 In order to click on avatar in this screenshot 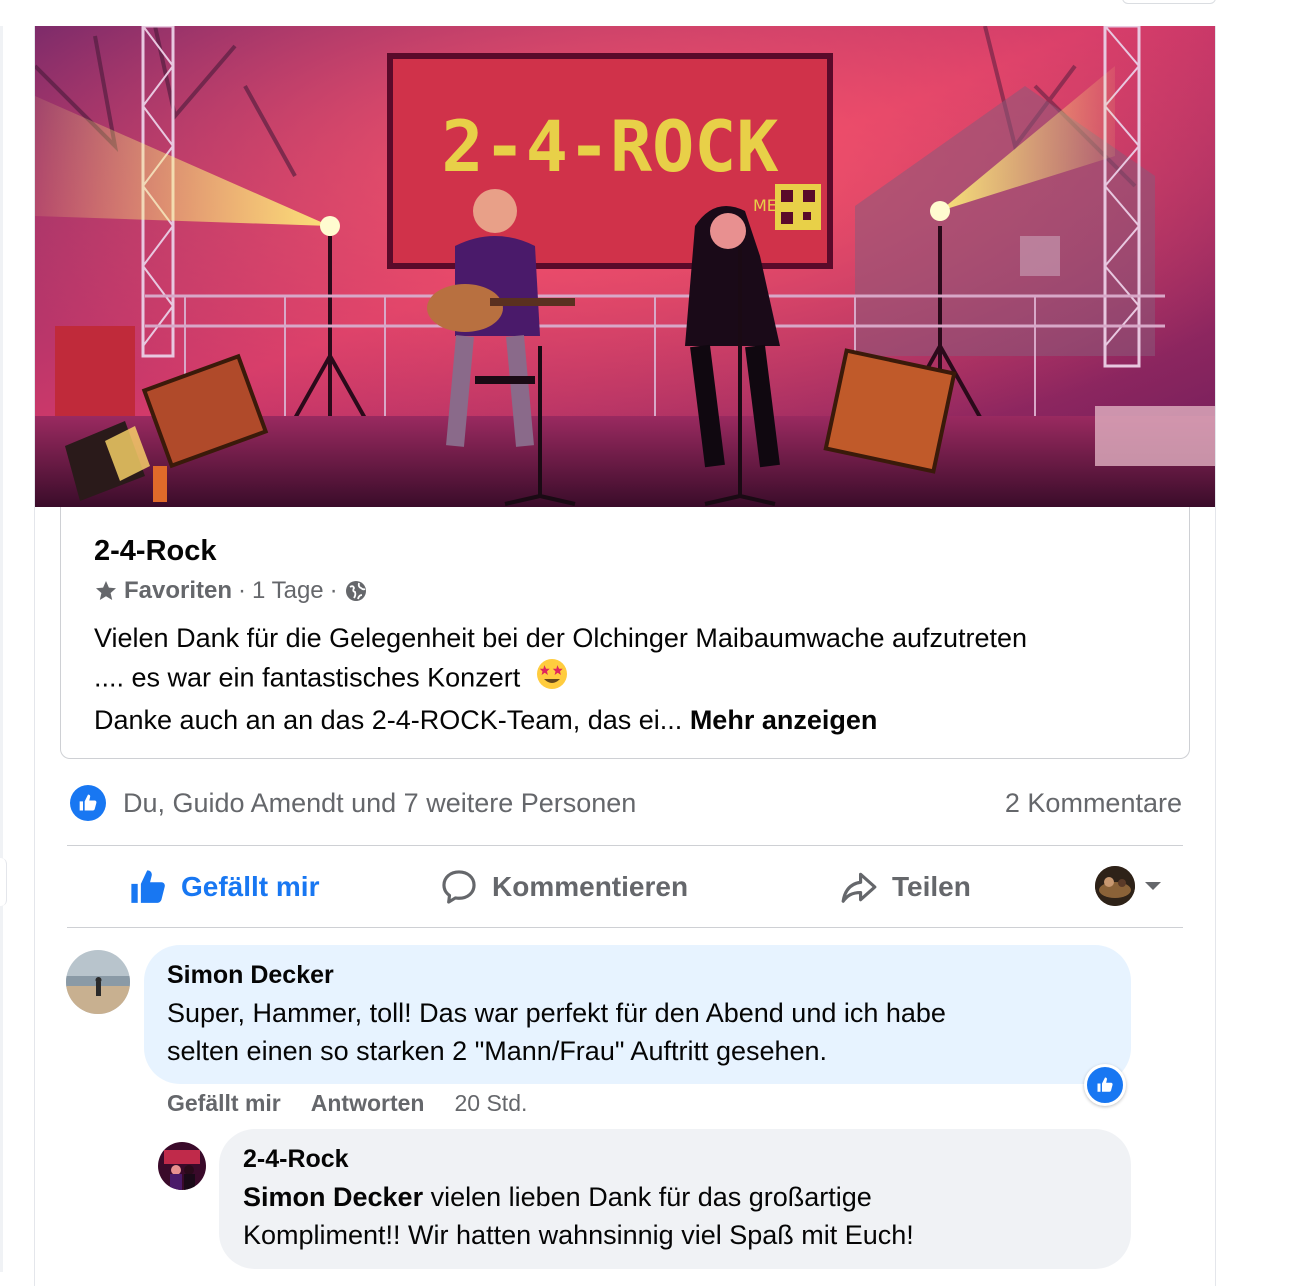, I will do `click(1115, 886)`.